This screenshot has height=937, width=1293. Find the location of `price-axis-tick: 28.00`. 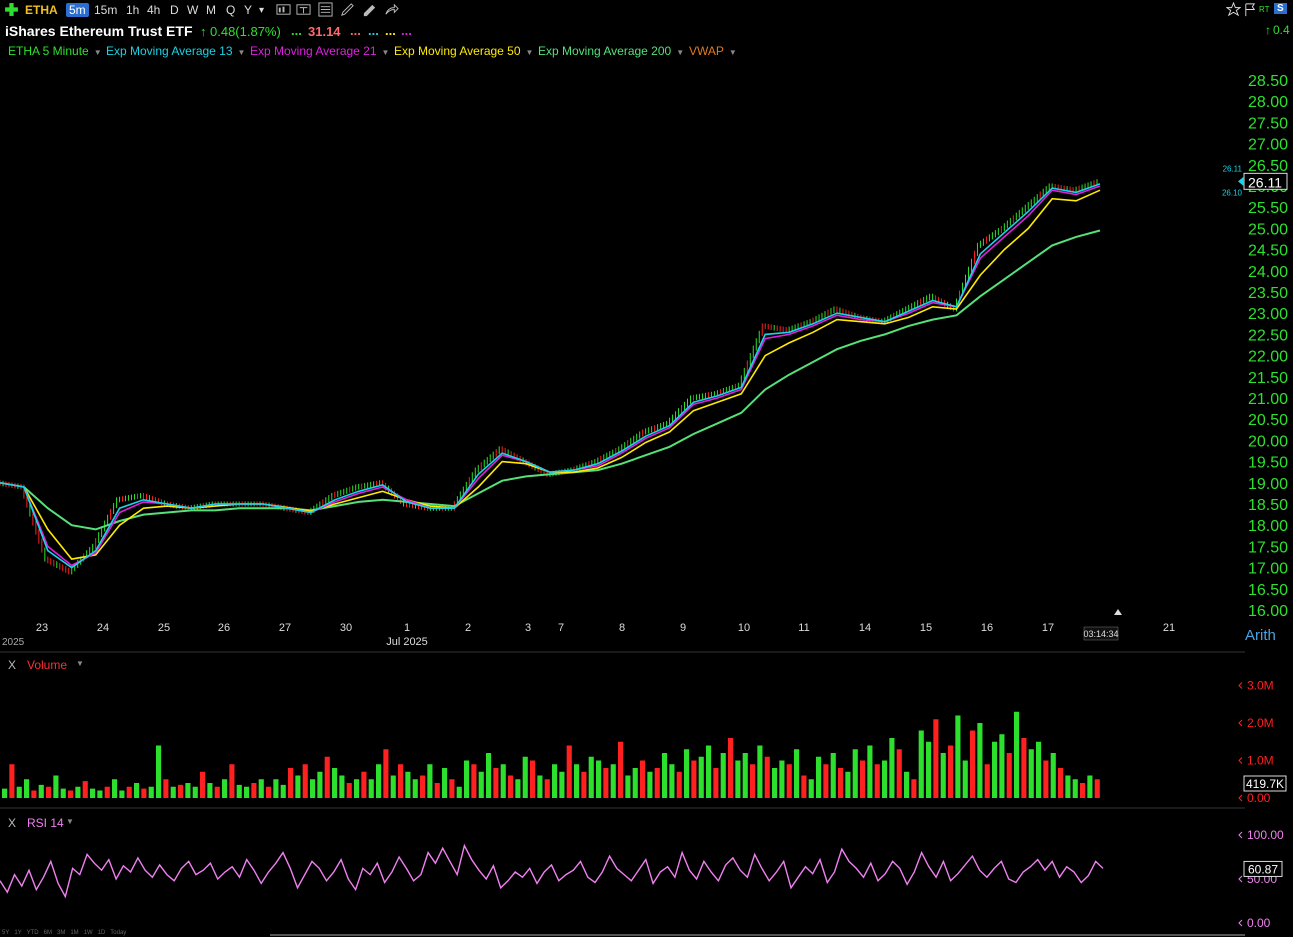

price-axis-tick: 28.00 is located at coordinates (1268, 102).